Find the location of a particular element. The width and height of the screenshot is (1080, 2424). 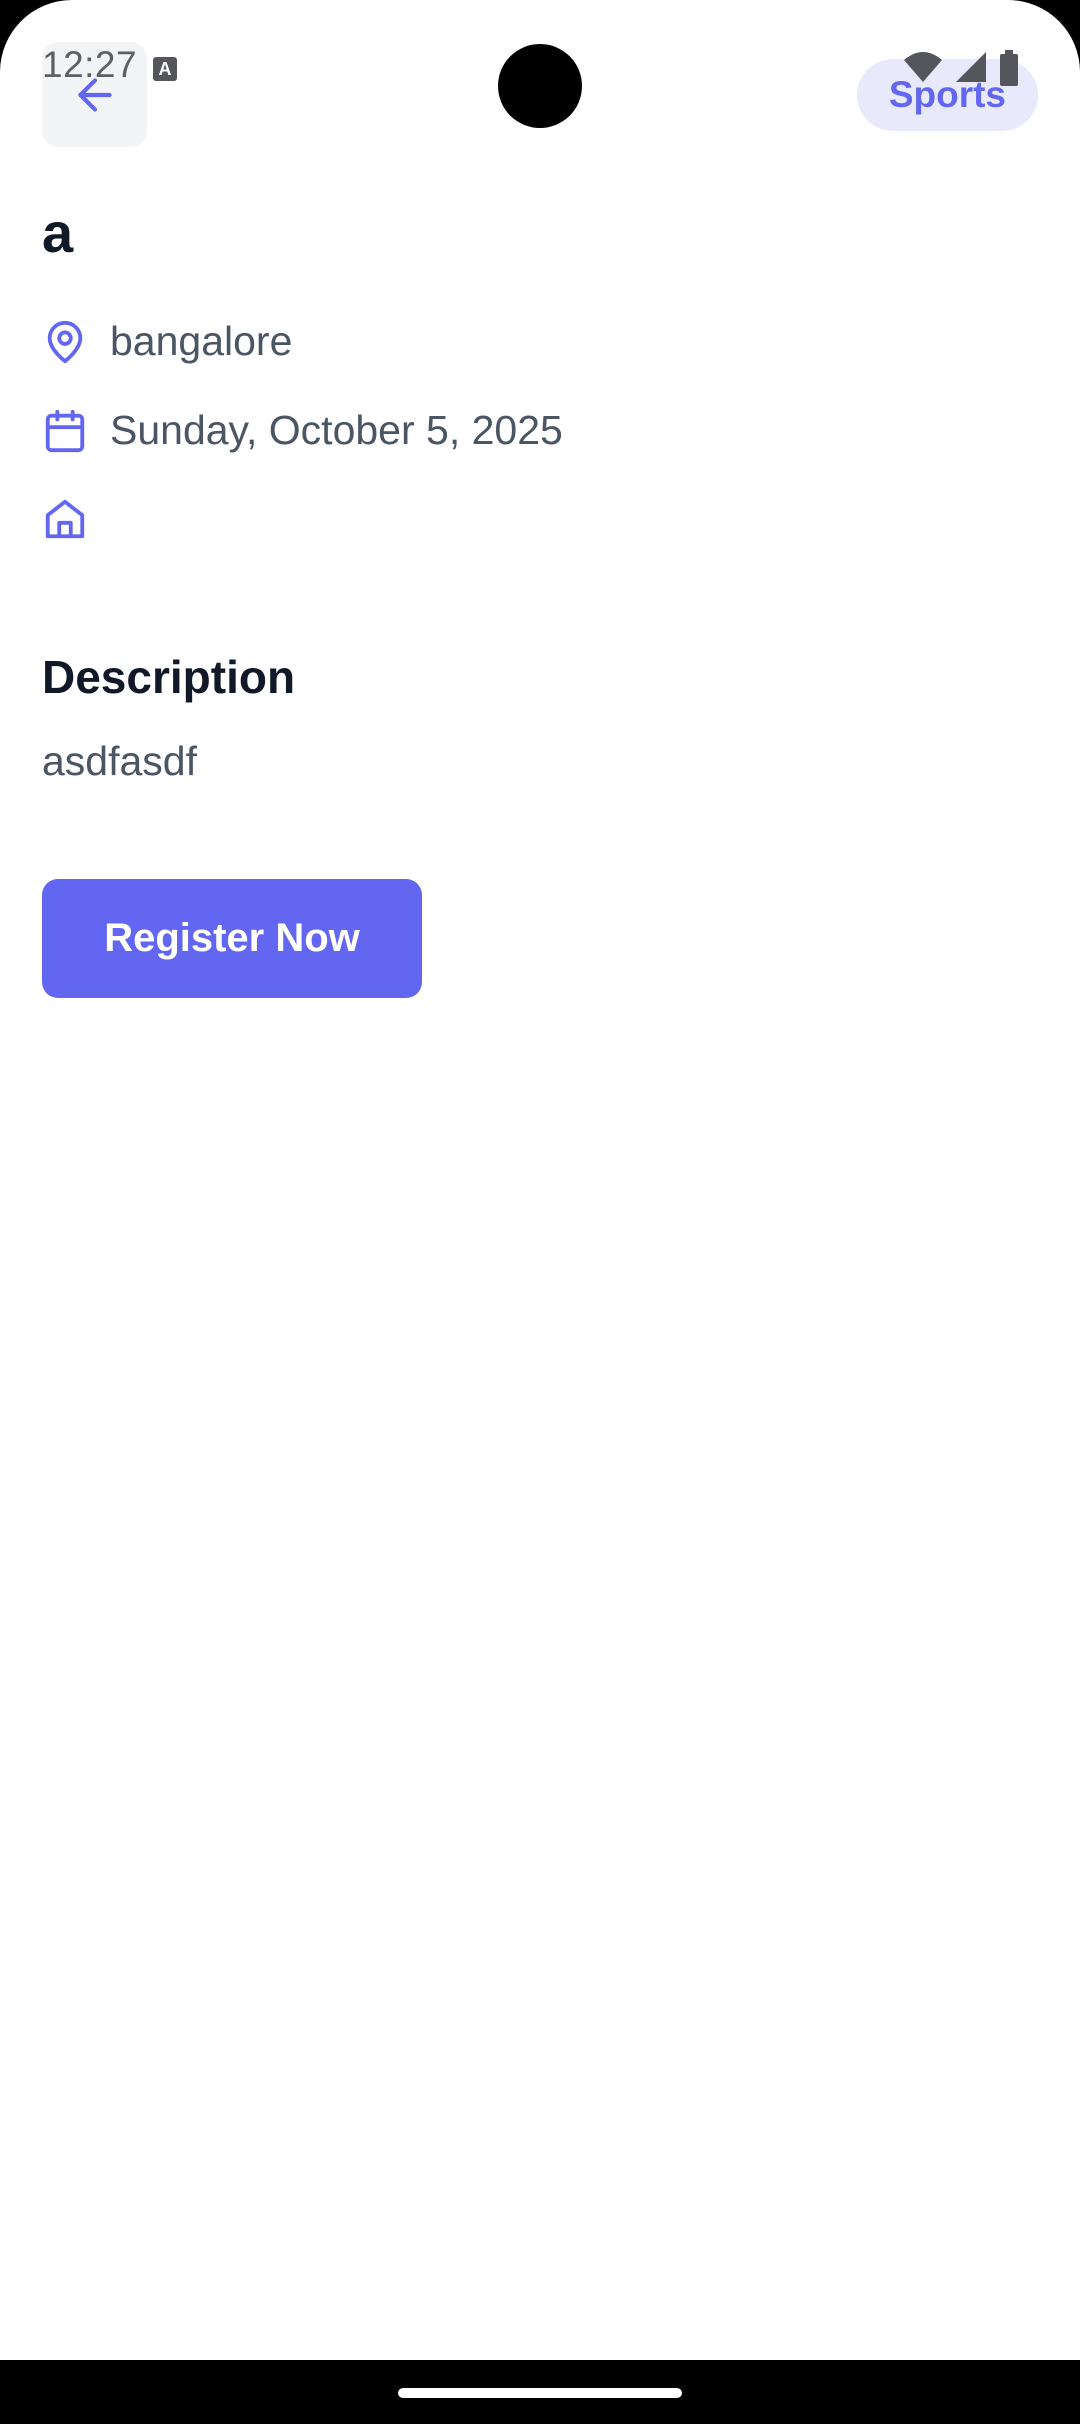

event-date: Sunday, October 5, 2025 is located at coordinates (336, 430).